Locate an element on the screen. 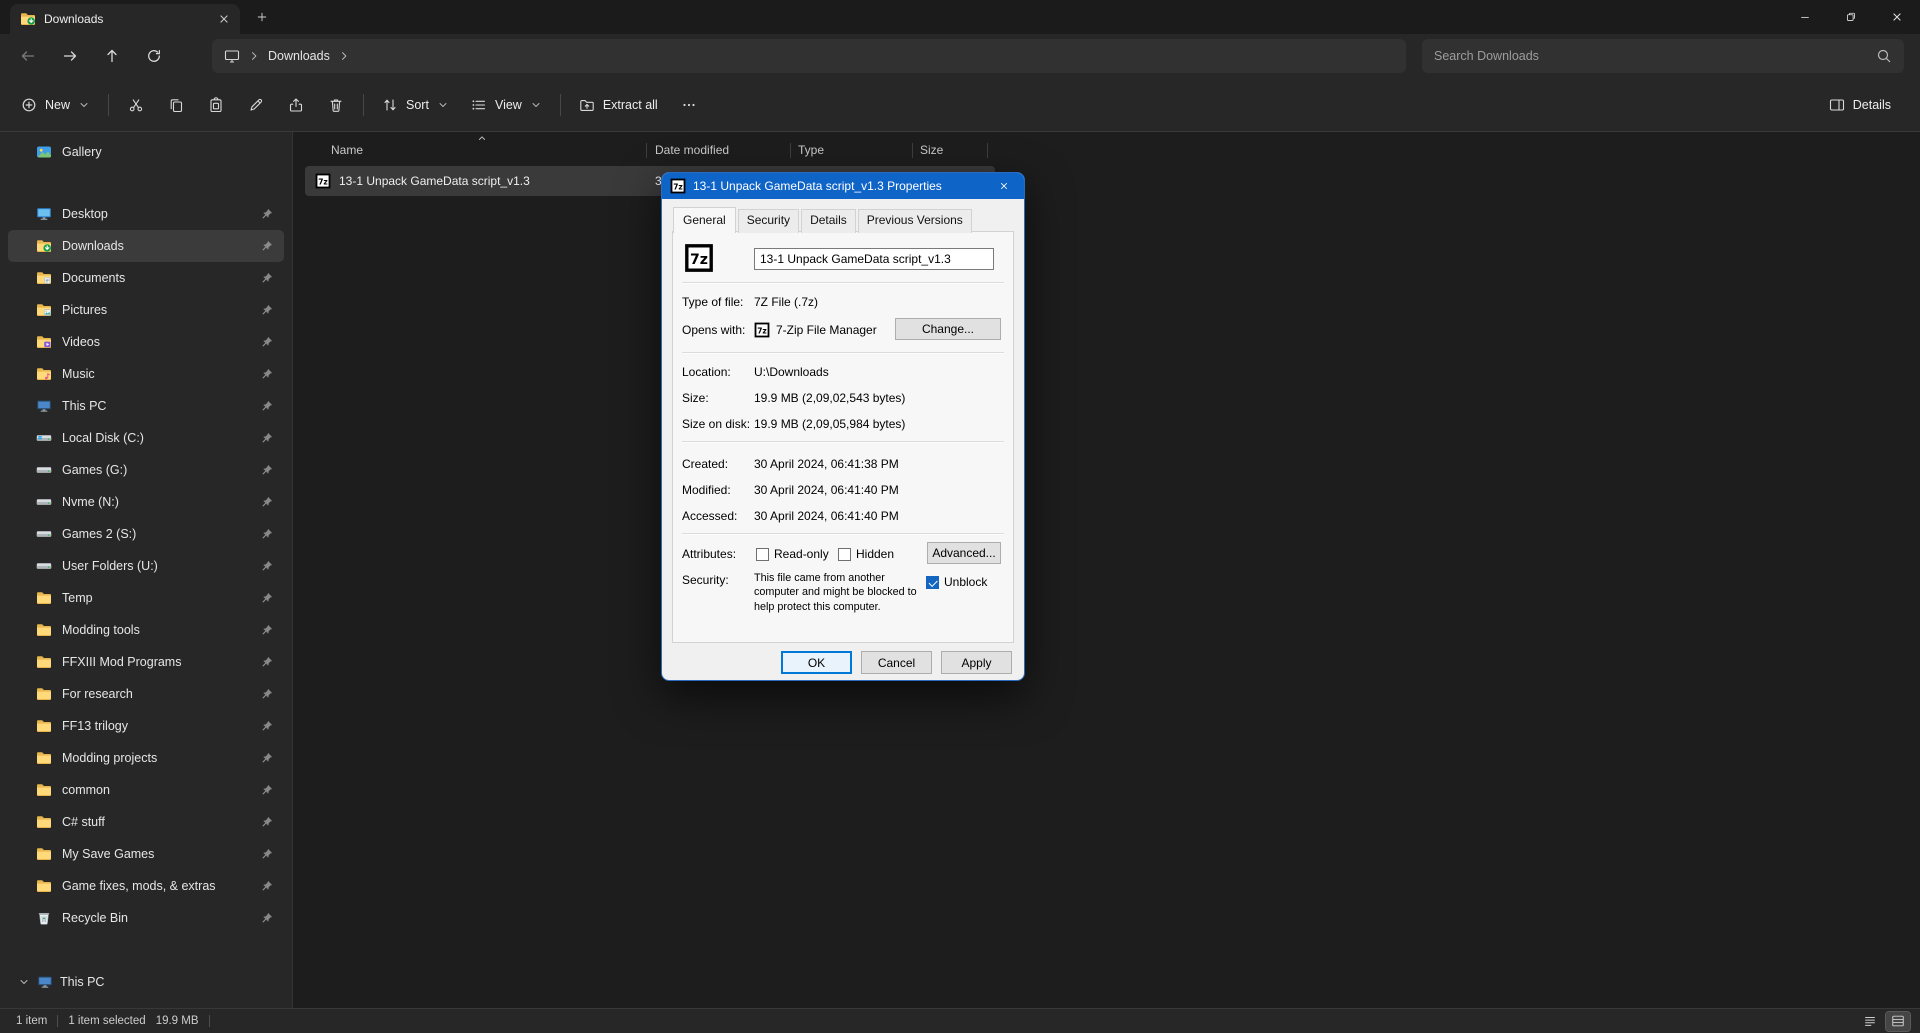  sidebar-item-gallery: Gallery is located at coordinates (146, 152).